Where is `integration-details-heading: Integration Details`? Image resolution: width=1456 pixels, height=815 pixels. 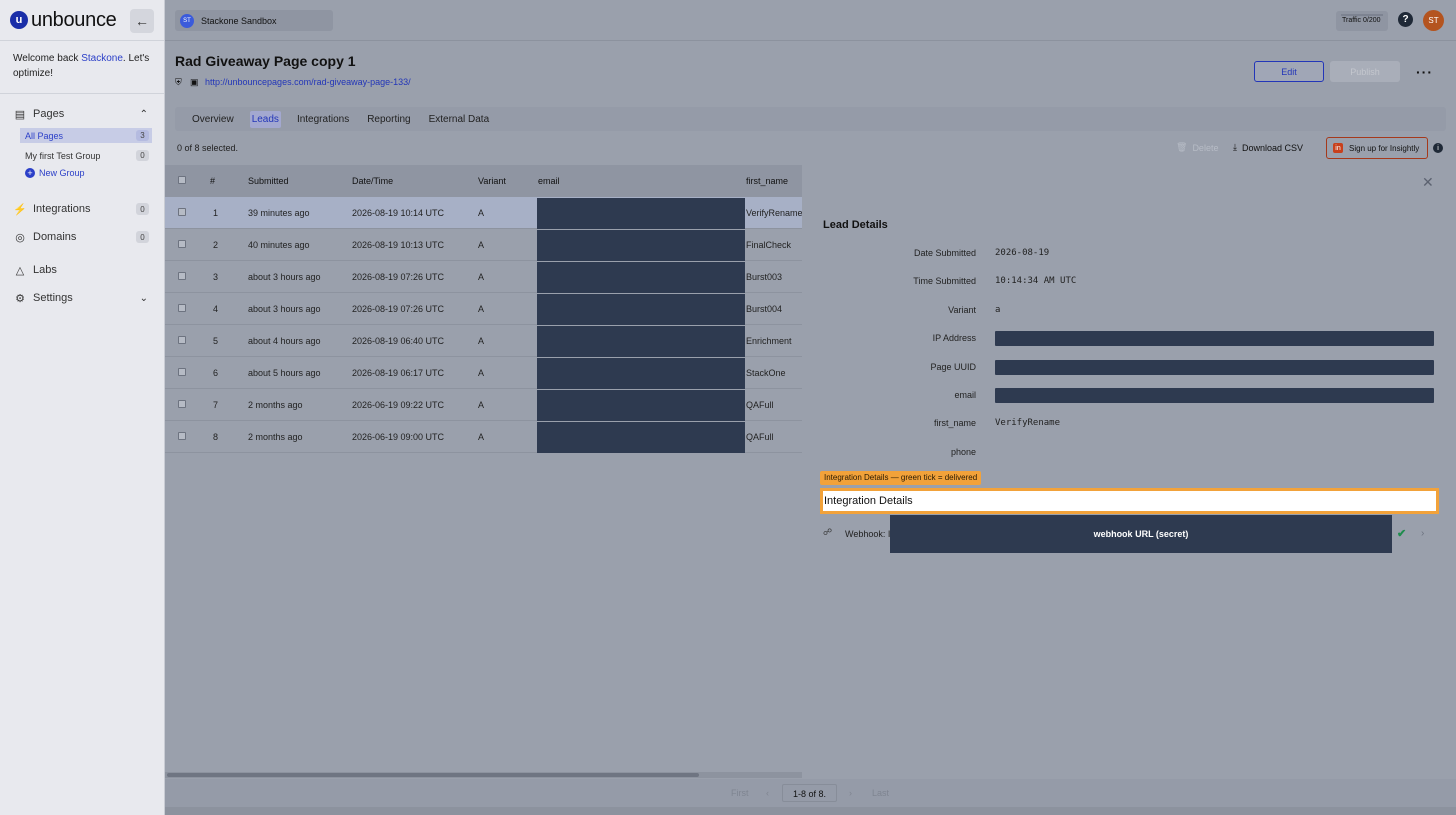
integration-details-heading: Integration Details is located at coordinates (1129, 501).